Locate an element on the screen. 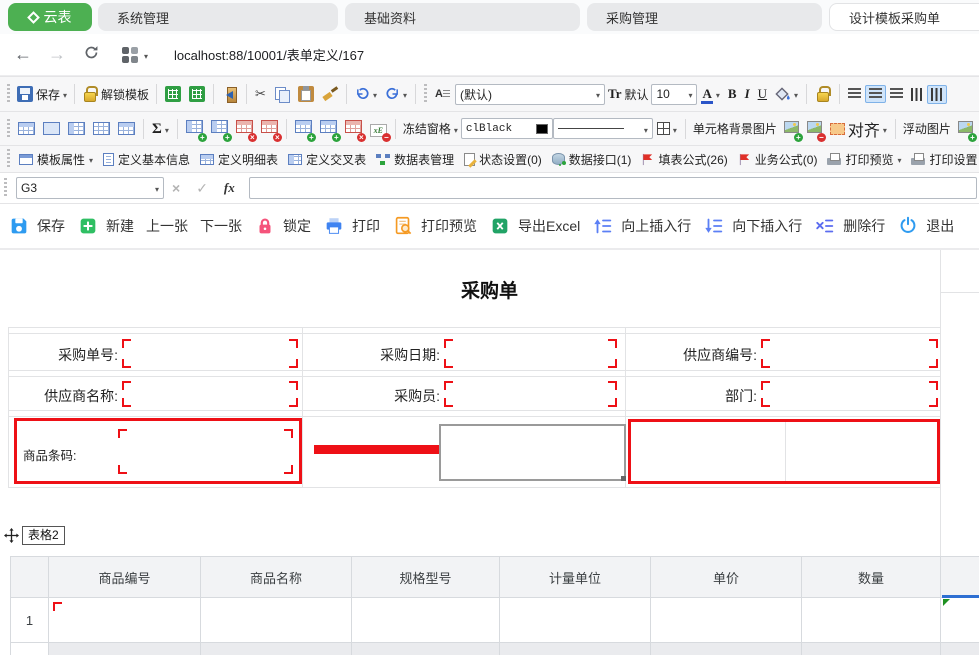  tab-design-template-active: 设计模板采购单 is located at coordinates (904, 17).